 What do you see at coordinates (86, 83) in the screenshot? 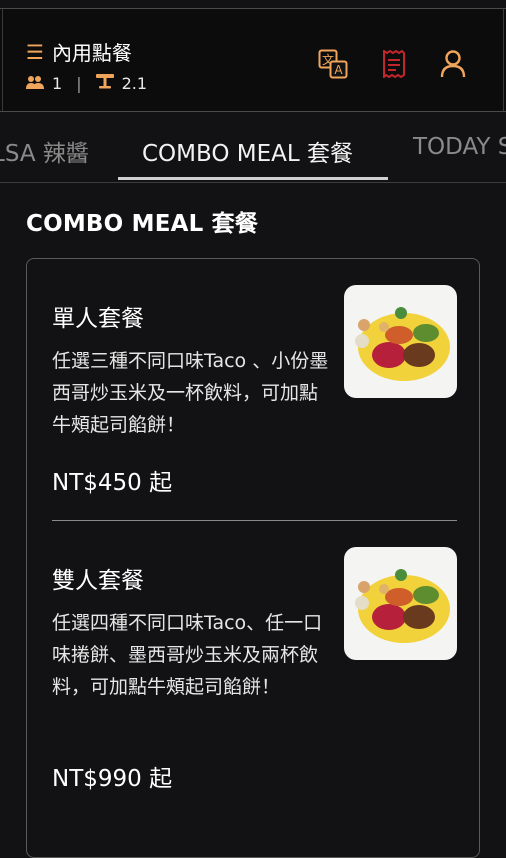
I see `table-info: 1 | 2.1` at bounding box center [86, 83].